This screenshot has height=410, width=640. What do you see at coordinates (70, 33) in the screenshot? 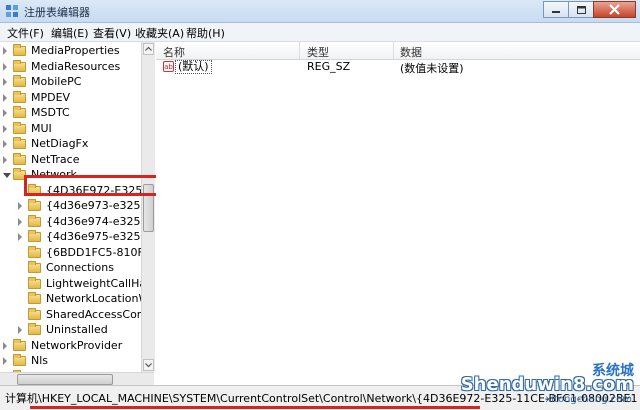
I see `menu-edit: 编辑(E)` at bounding box center [70, 33].